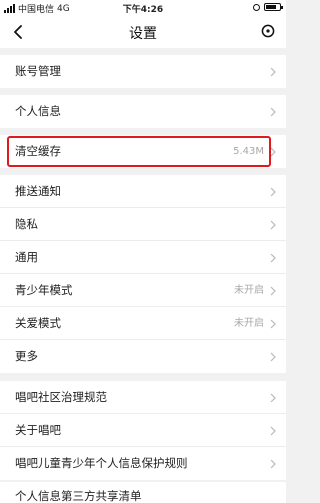  Describe the element at coordinates (143, 397) in the screenshot. I see `settings-item-community-rules: 唱吧社区治理规范` at that location.